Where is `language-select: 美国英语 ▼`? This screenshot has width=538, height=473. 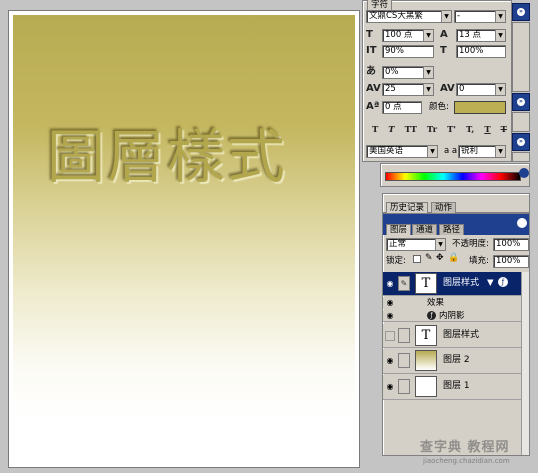
language-select: 美国英语 ▼ is located at coordinates (402, 151).